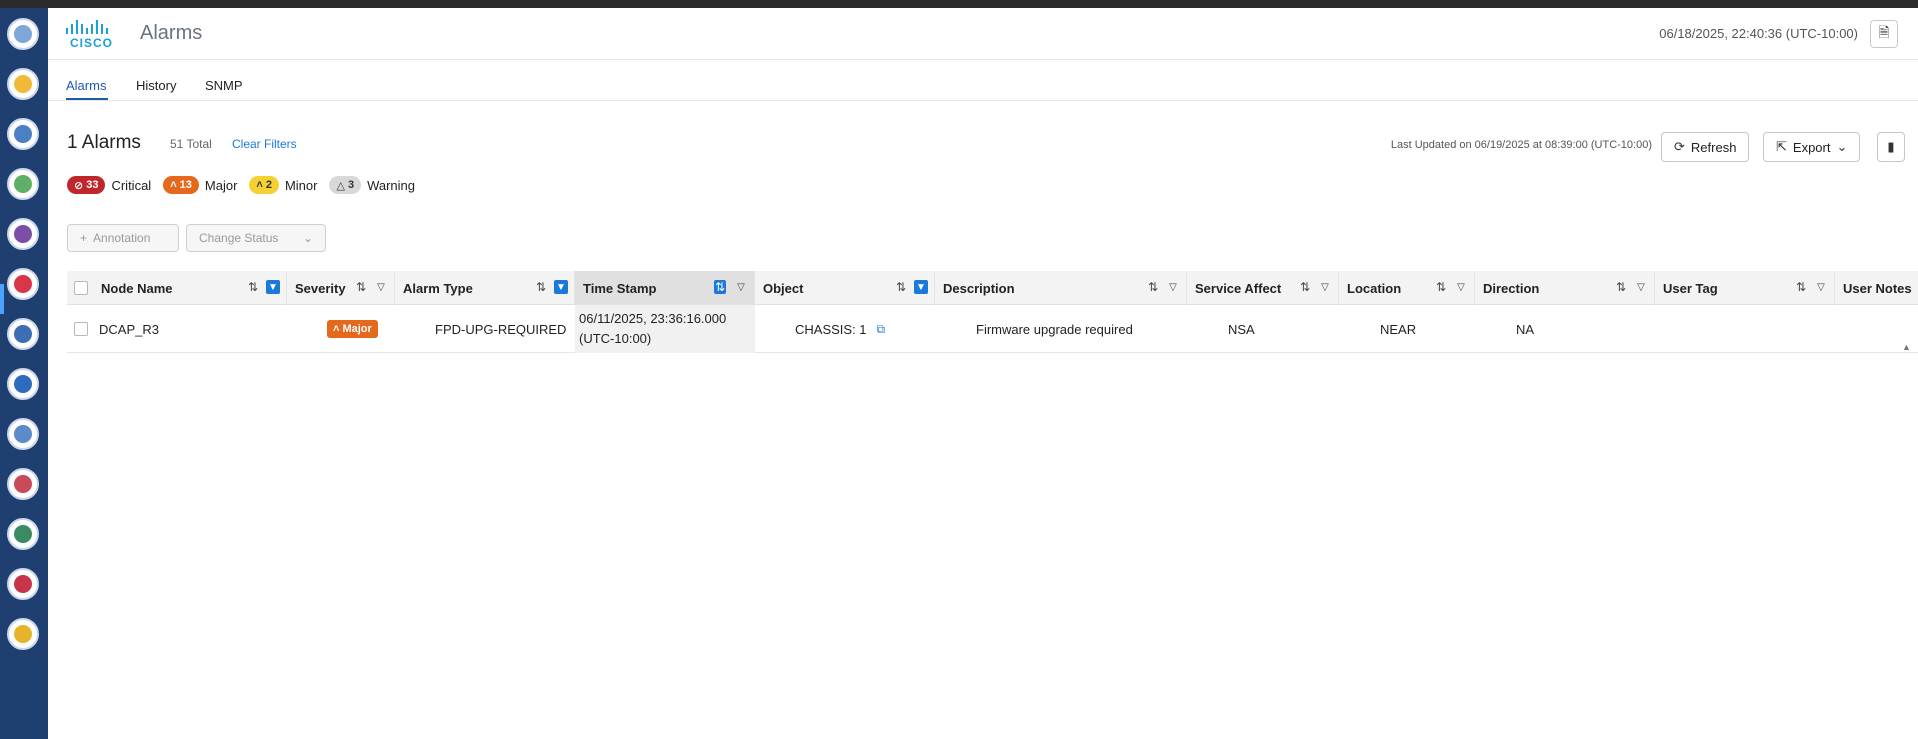 The image size is (1918, 739). I want to click on cell-direction: NA, so click(1525, 329).